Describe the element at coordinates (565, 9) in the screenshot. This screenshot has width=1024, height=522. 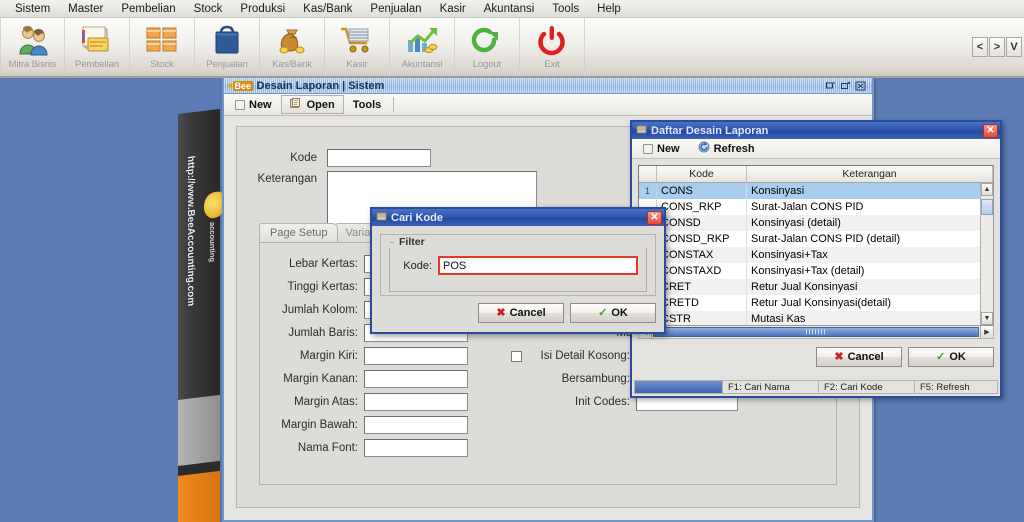
I see `menu-item-tools: Tools` at that location.